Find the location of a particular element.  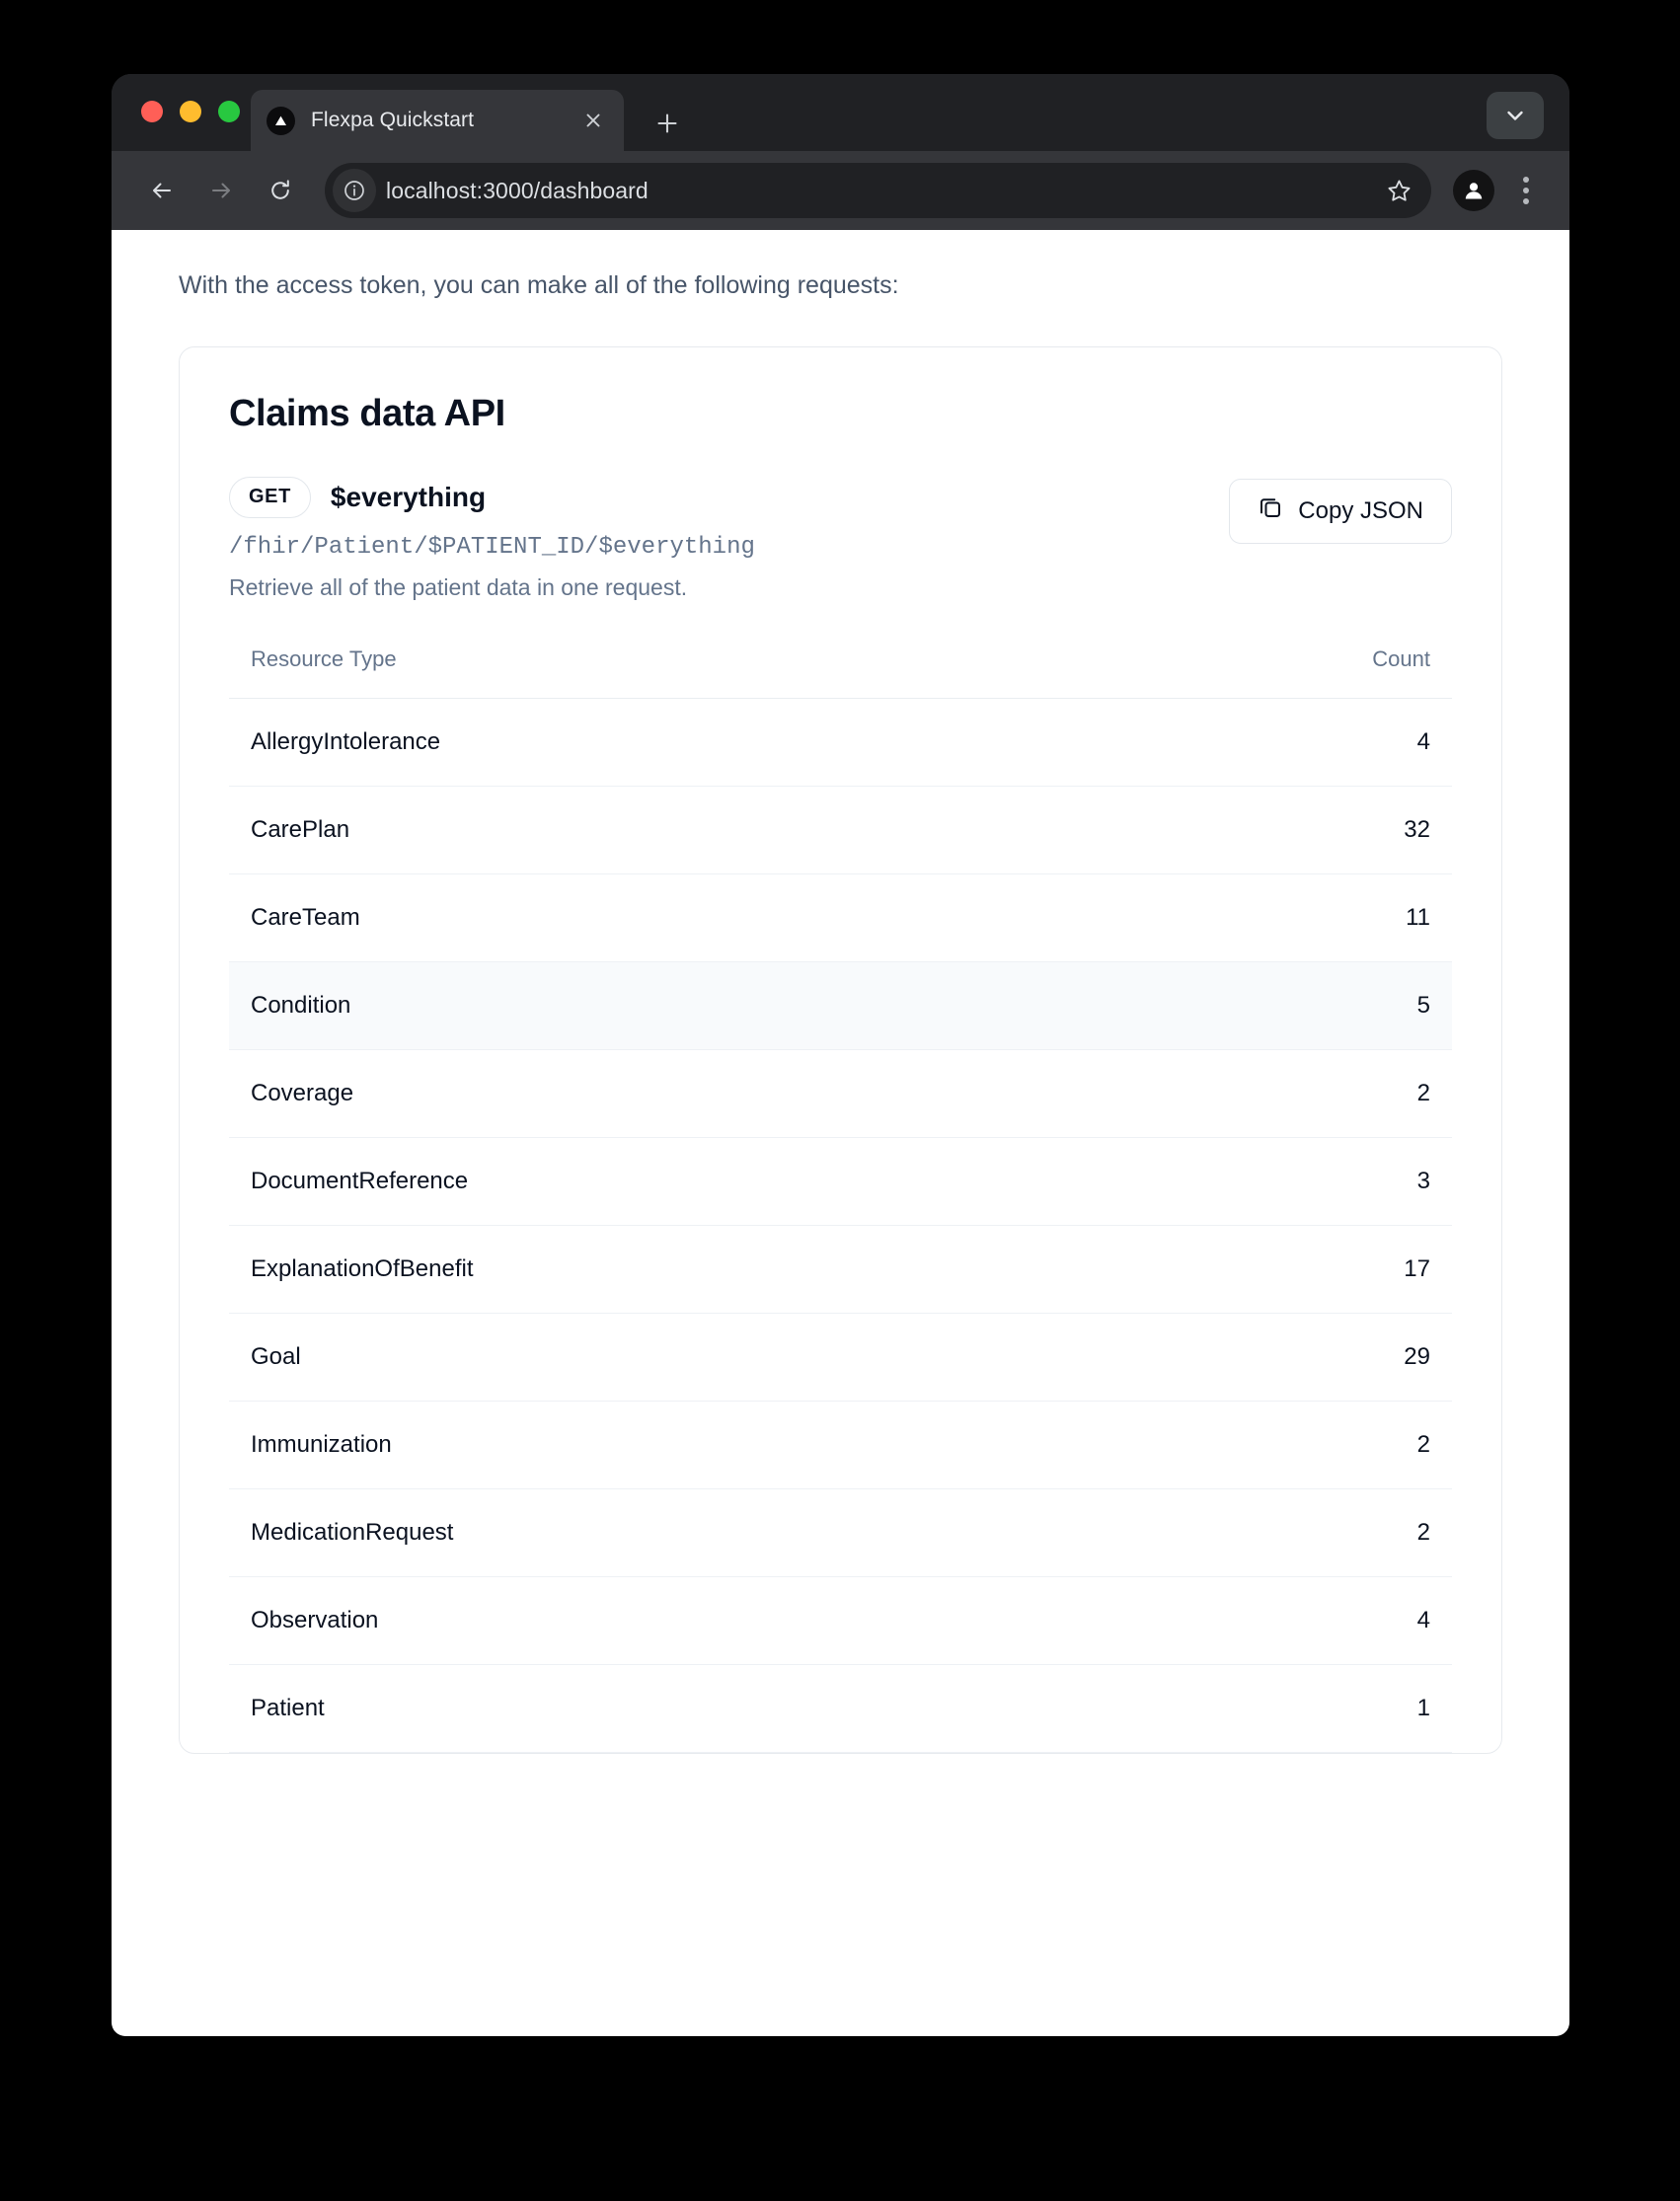

endpoint-header: GET $everything is located at coordinates (719, 497).